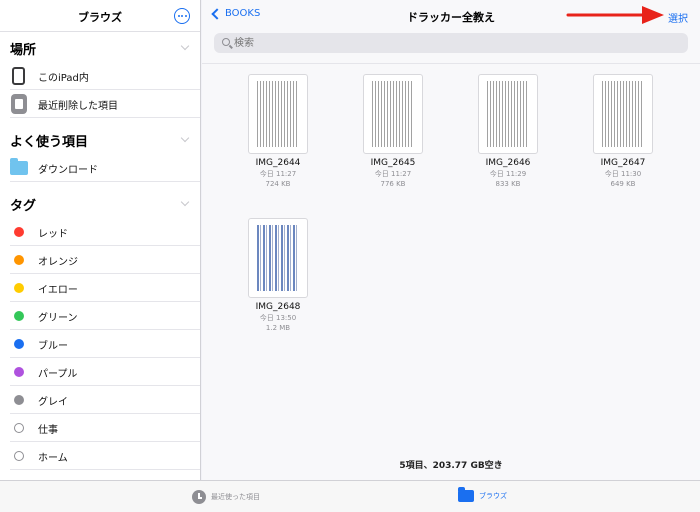 The image size is (700, 512). What do you see at coordinates (105, 344) in the screenshot?
I see `sidebar-item-tag-blue: ブルー` at bounding box center [105, 344].